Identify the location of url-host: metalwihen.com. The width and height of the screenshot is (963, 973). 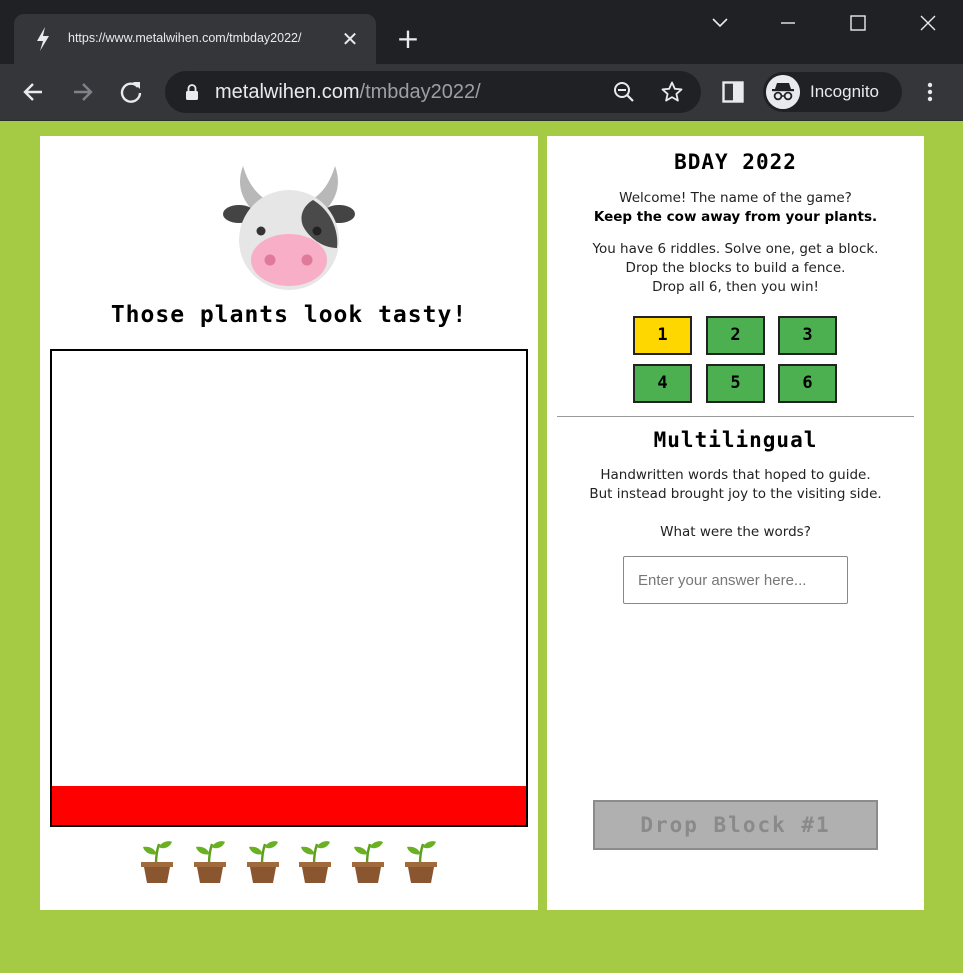
(287, 92).